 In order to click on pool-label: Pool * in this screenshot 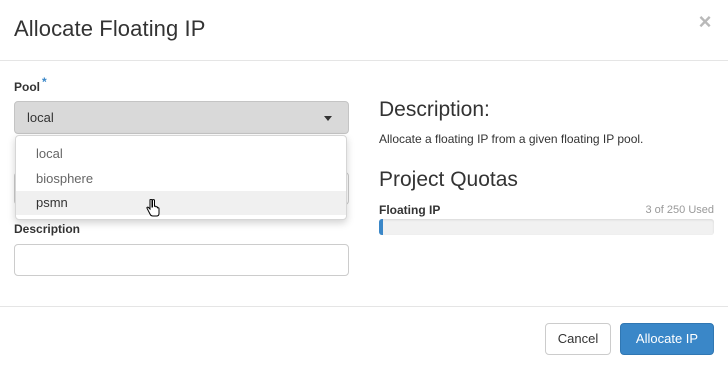, I will do `click(30, 84)`.